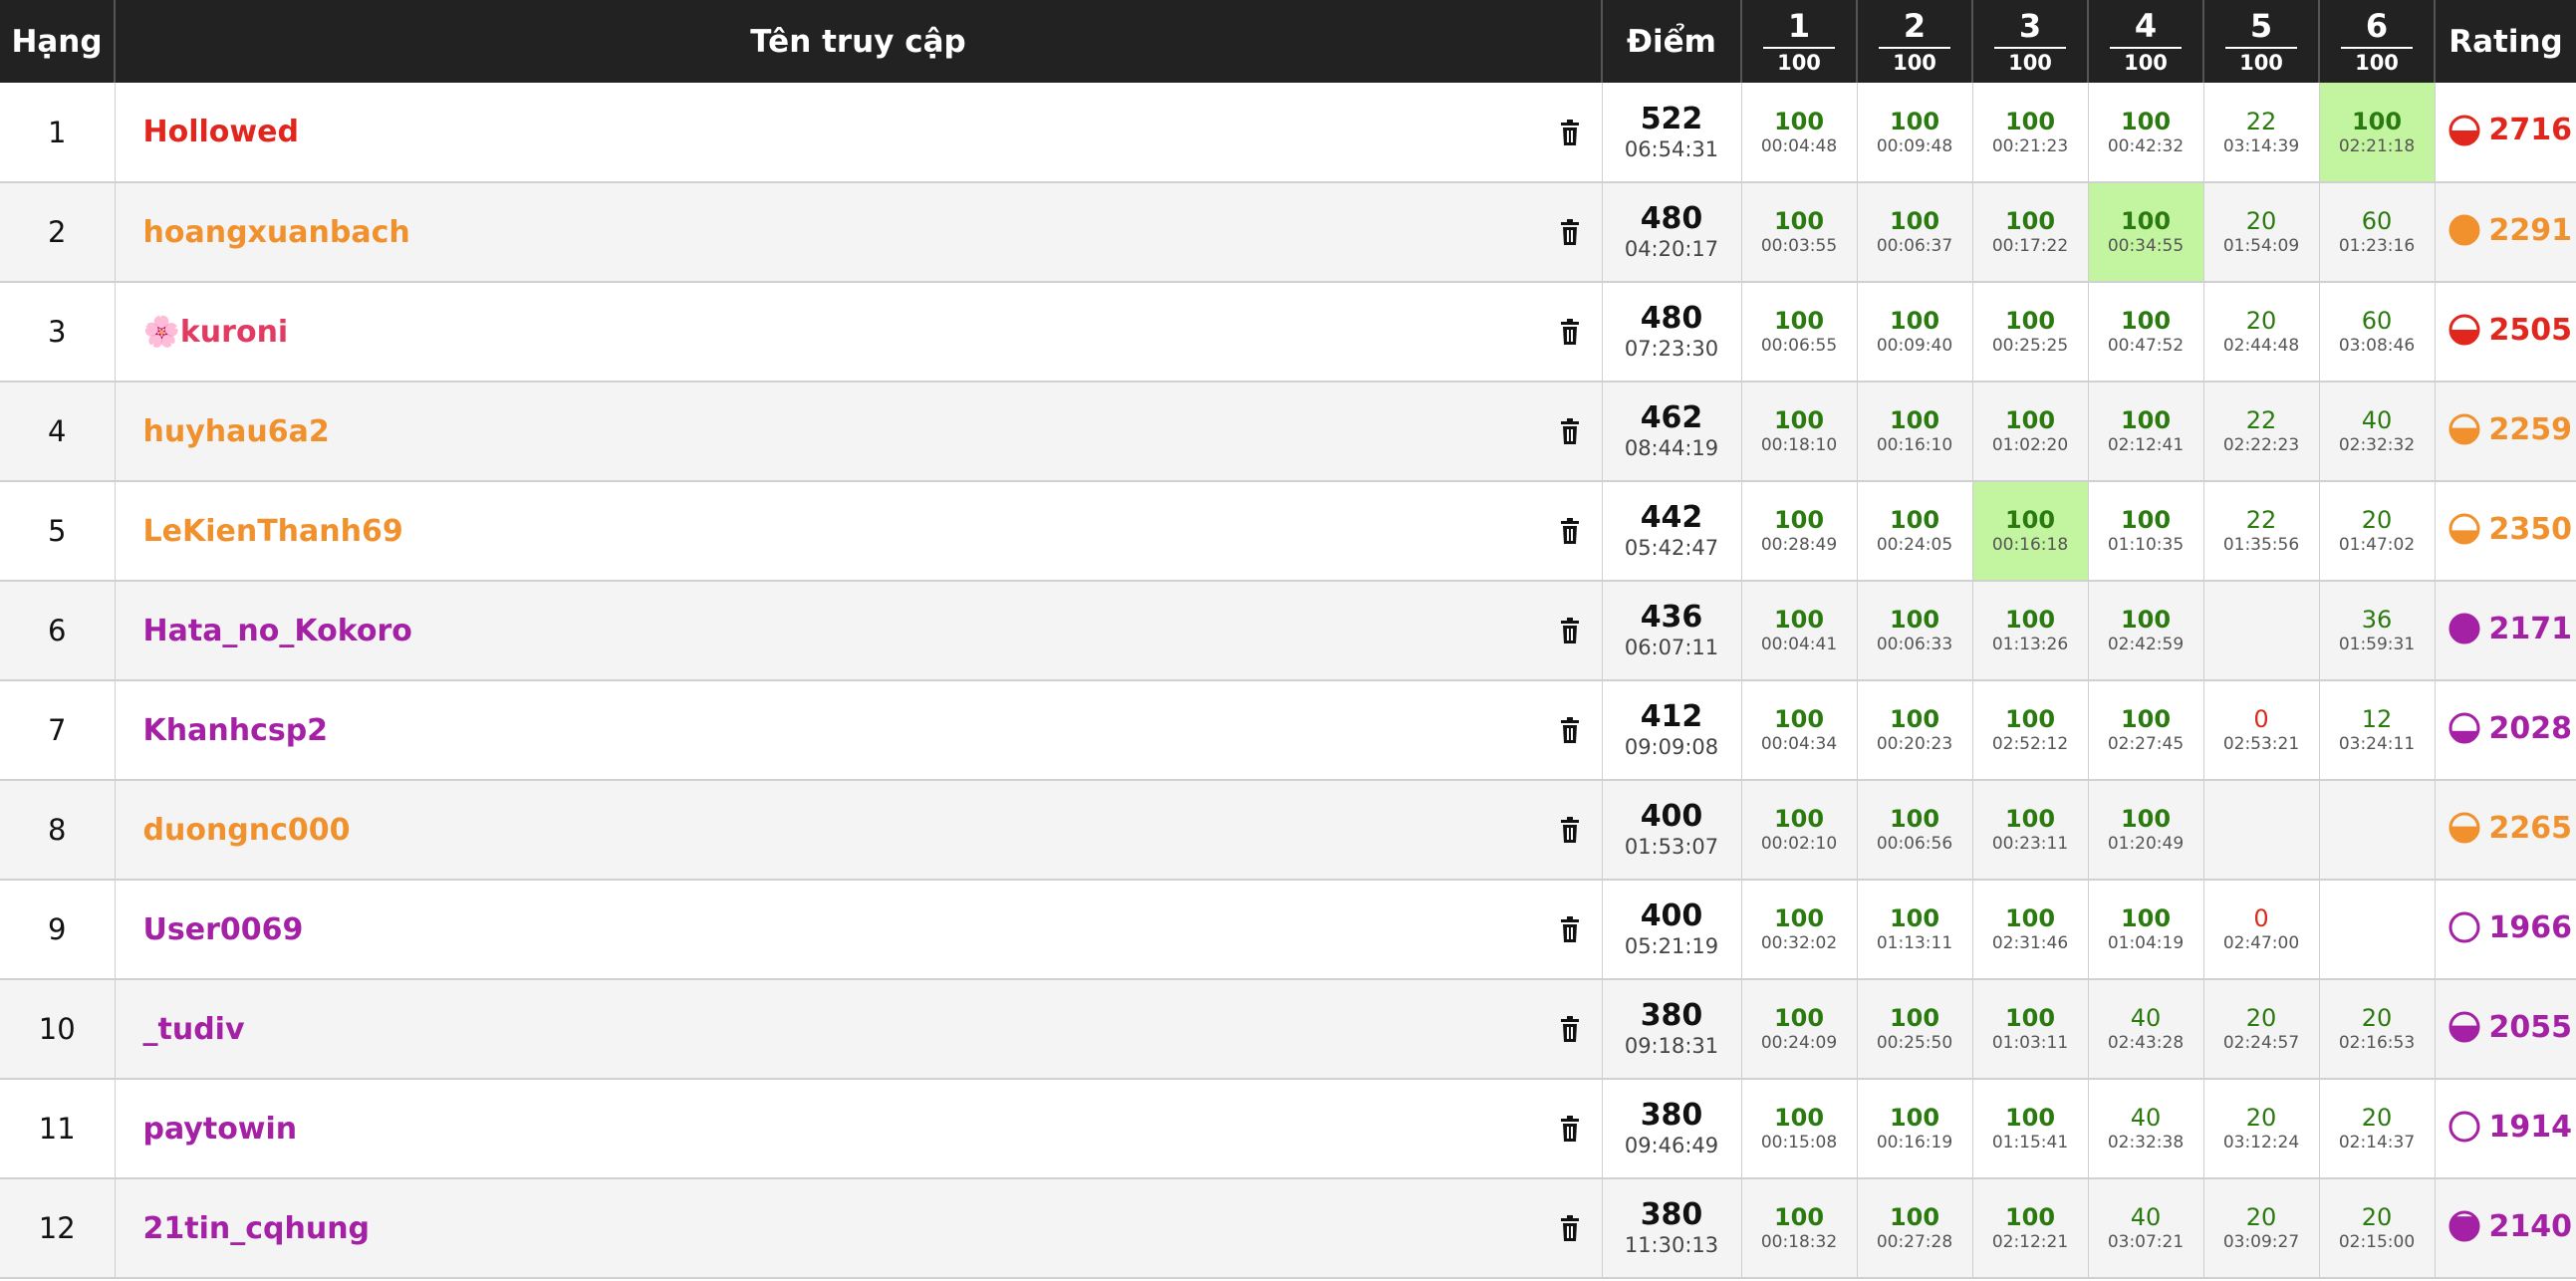 The height and width of the screenshot is (1281, 2576). I want to click on problem-cell: 100 00:06:56, so click(1915, 830).